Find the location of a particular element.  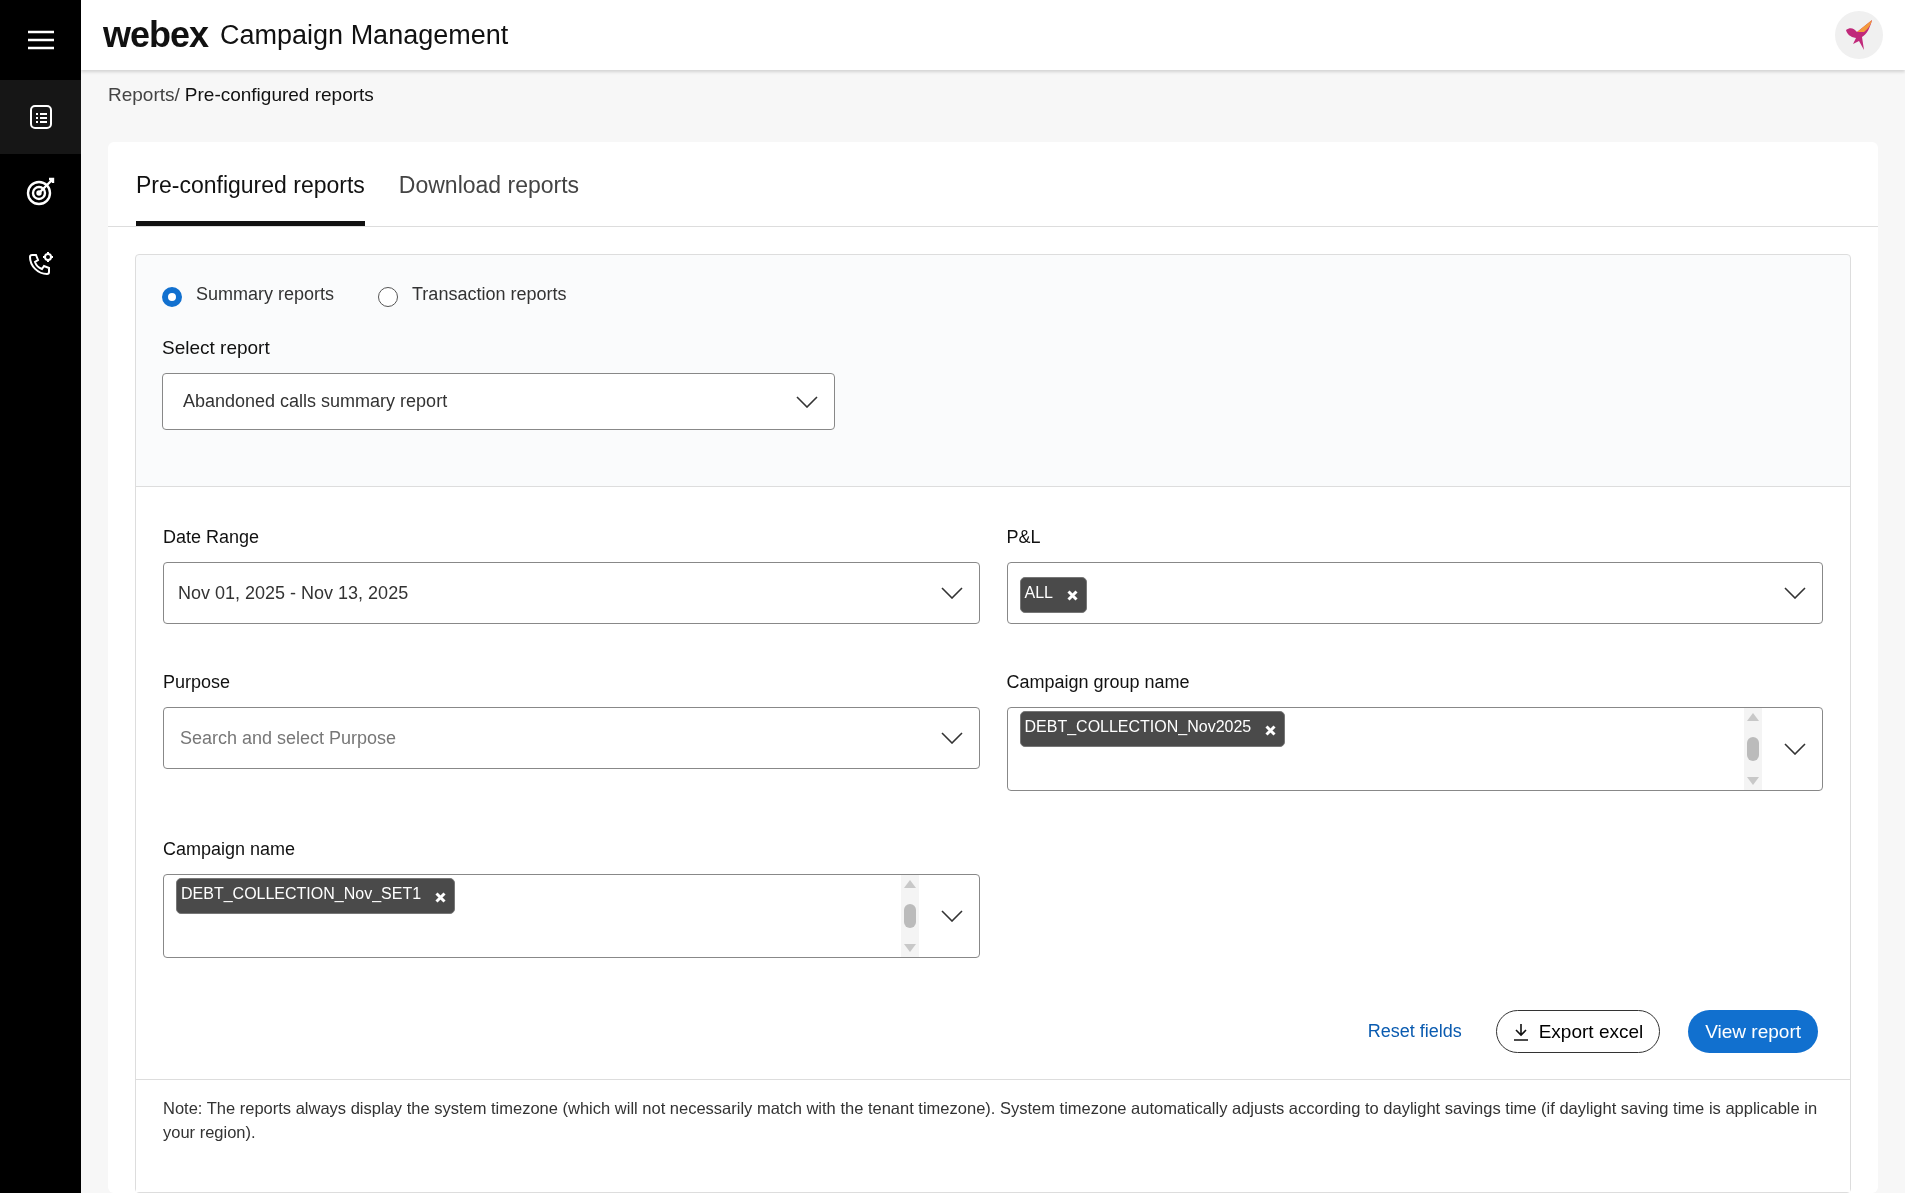

selected-chip: ALL is located at coordinates (1053, 594).